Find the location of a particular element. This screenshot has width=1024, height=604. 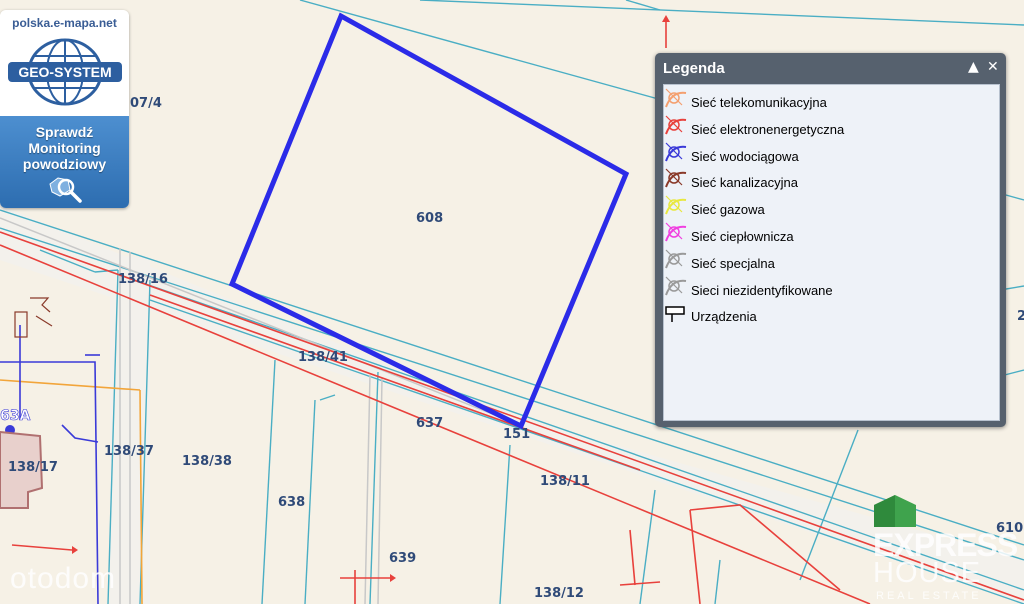

legend-item: Sieć ciepłownicza is located at coordinates (829, 234).